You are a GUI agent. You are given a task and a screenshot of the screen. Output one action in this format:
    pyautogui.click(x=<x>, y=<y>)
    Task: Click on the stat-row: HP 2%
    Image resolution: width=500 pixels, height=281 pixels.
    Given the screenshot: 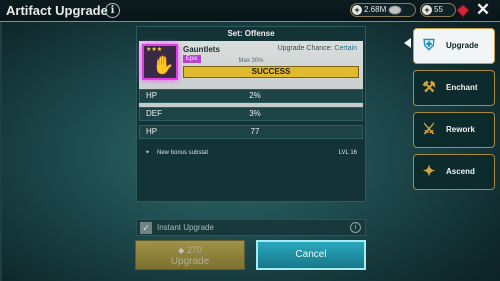 What is the action you would take?
    pyautogui.click(x=251, y=96)
    